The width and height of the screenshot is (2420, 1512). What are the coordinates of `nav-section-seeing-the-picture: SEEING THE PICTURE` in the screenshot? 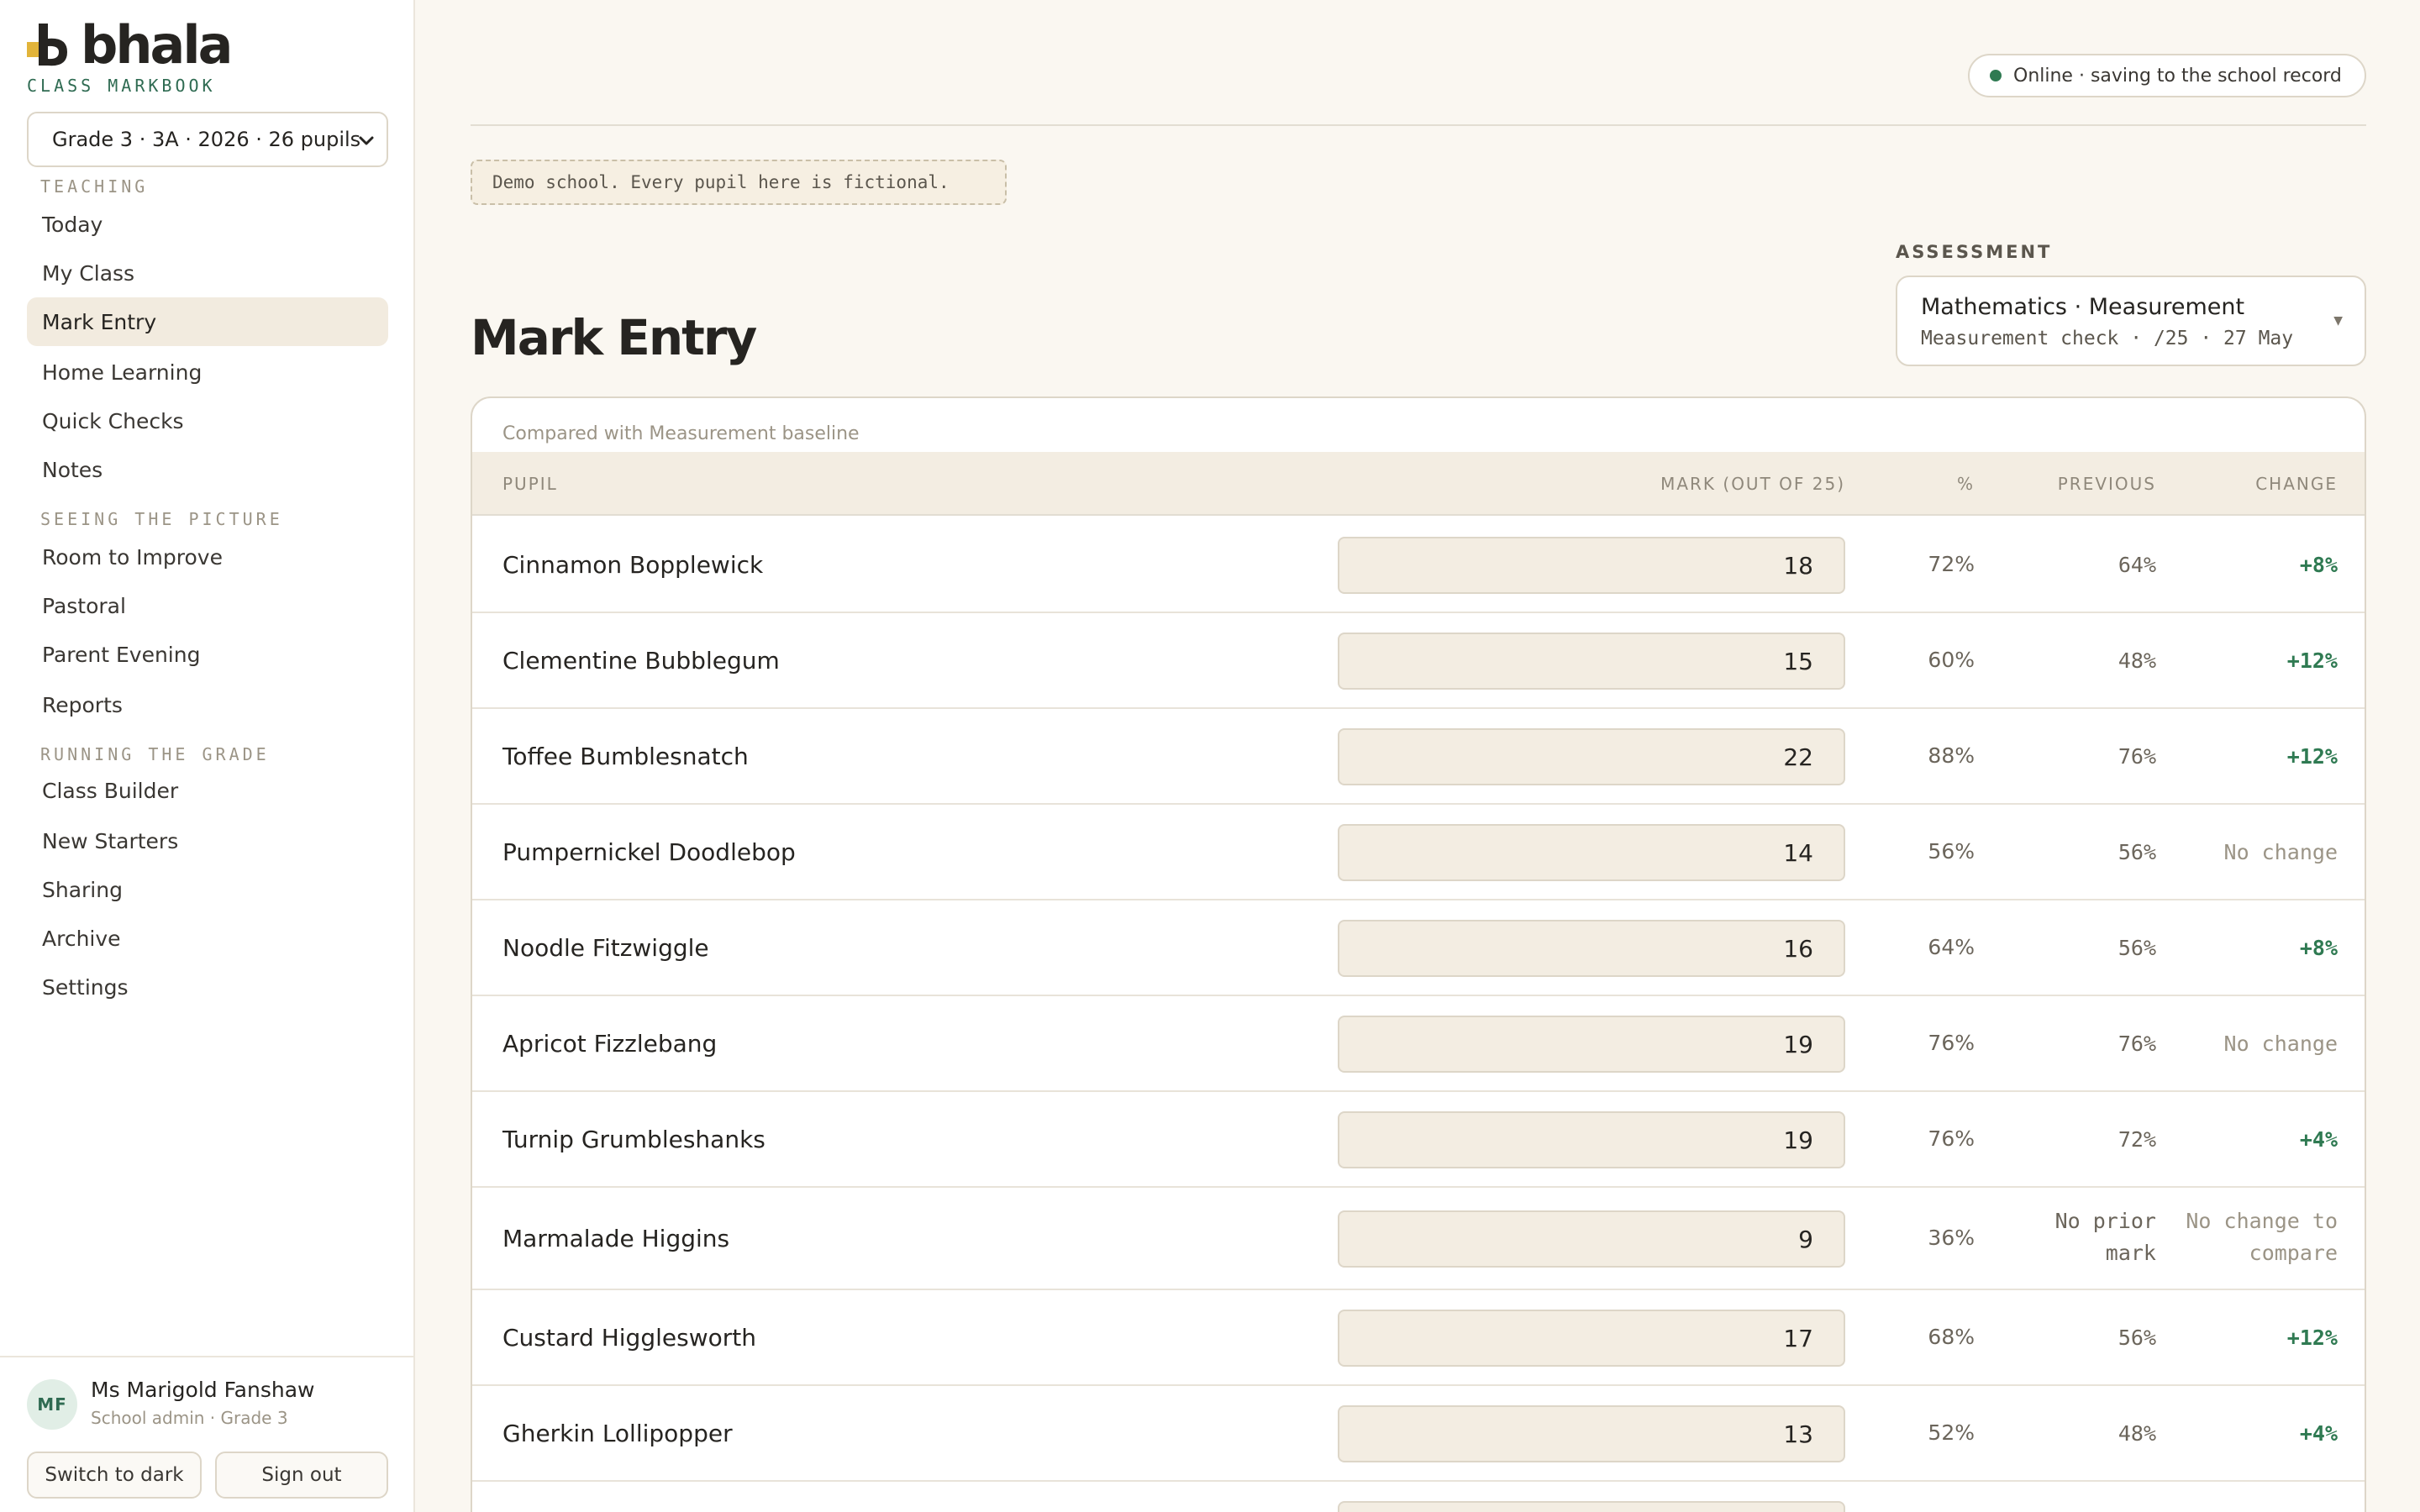 It's located at (161, 519).